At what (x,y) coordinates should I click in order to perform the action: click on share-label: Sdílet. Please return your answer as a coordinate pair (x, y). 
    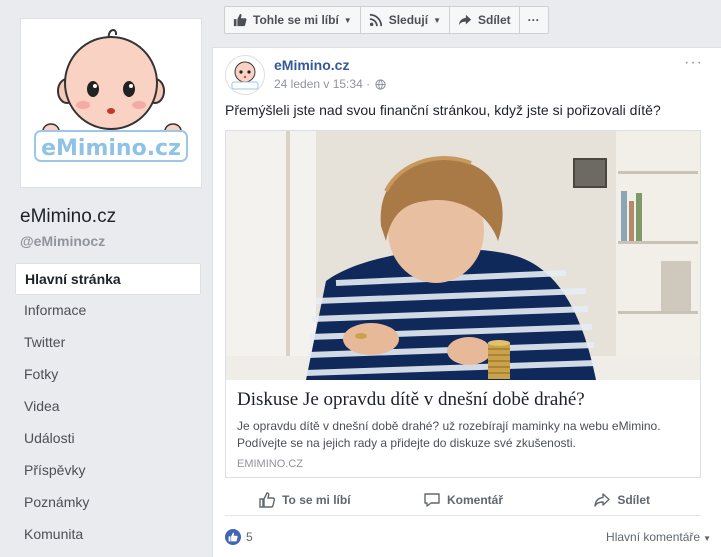
    Looking at the image, I should click on (634, 499).